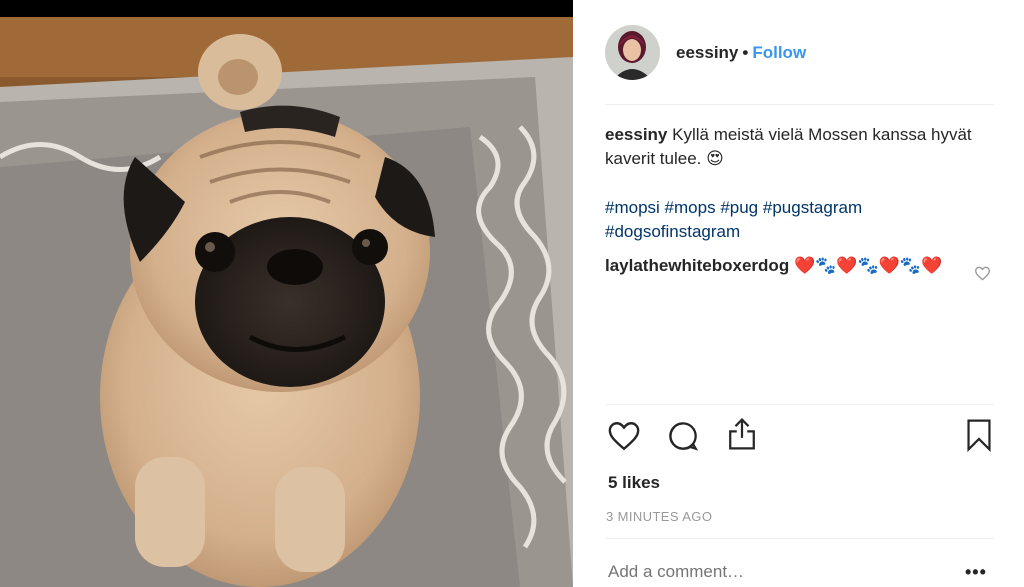 The width and height of the screenshot is (1024, 587). Describe the element at coordinates (690, 207) in the screenshot. I see `hashtag-link: #mops` at that location.